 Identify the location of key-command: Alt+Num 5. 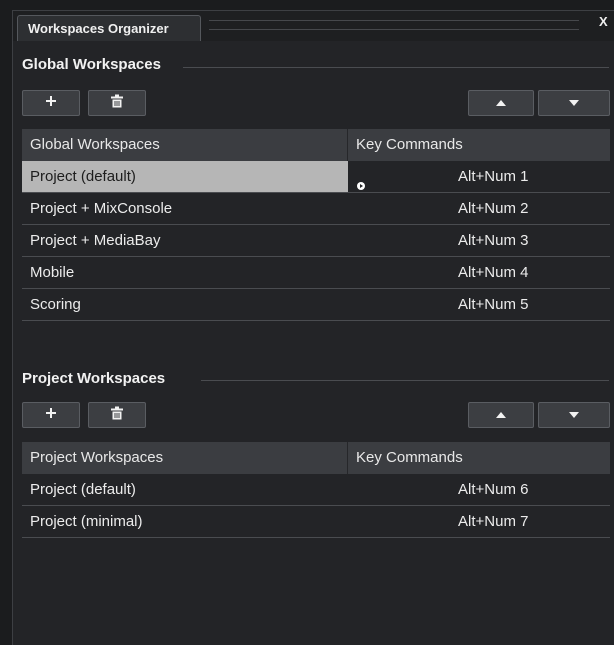
(493, 304).